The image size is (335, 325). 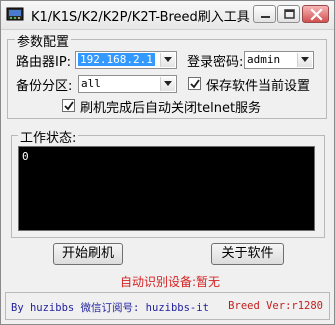 I want to click on window-title: K1/K1S/K2/K2P/K2T-Breed刷入工具, so click(x=140, y=17).